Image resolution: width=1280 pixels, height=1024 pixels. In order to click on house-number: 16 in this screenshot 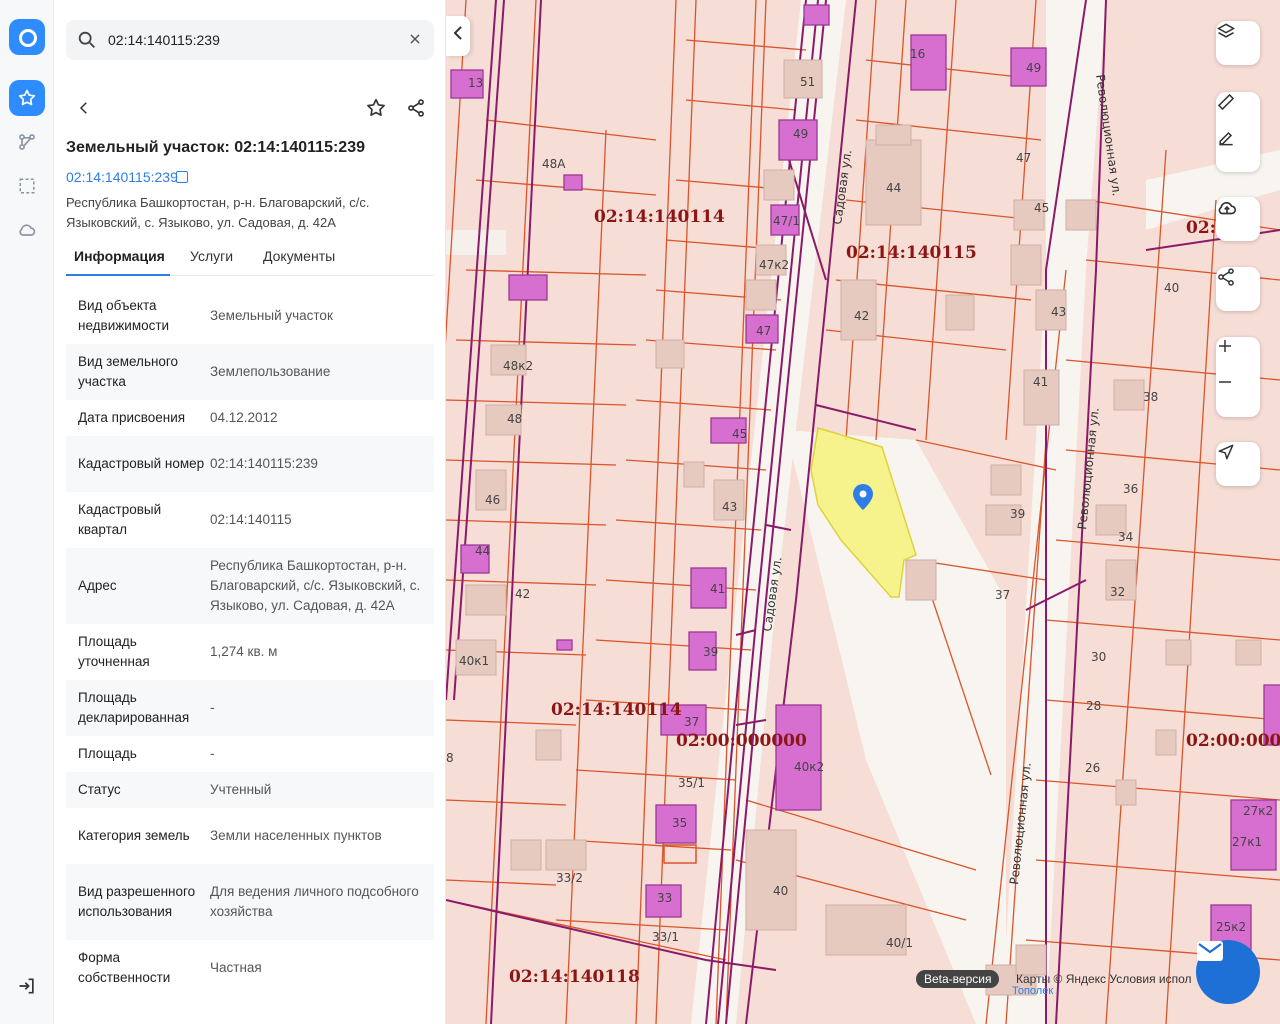, I will do `click(917, 54)`.